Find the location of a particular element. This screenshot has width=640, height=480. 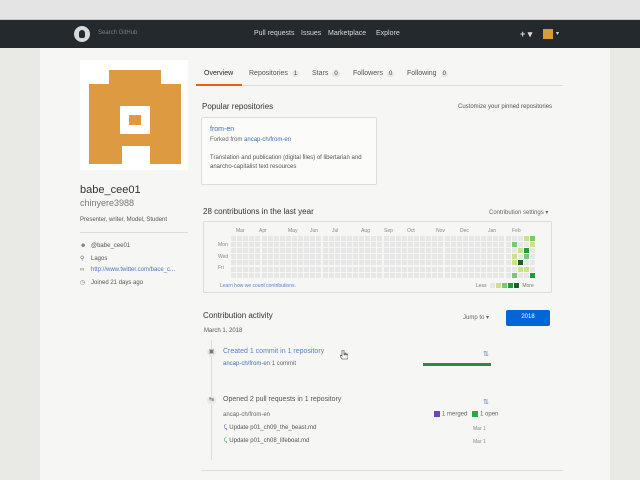

github-logo-icon is located at coordinates (82, 34).